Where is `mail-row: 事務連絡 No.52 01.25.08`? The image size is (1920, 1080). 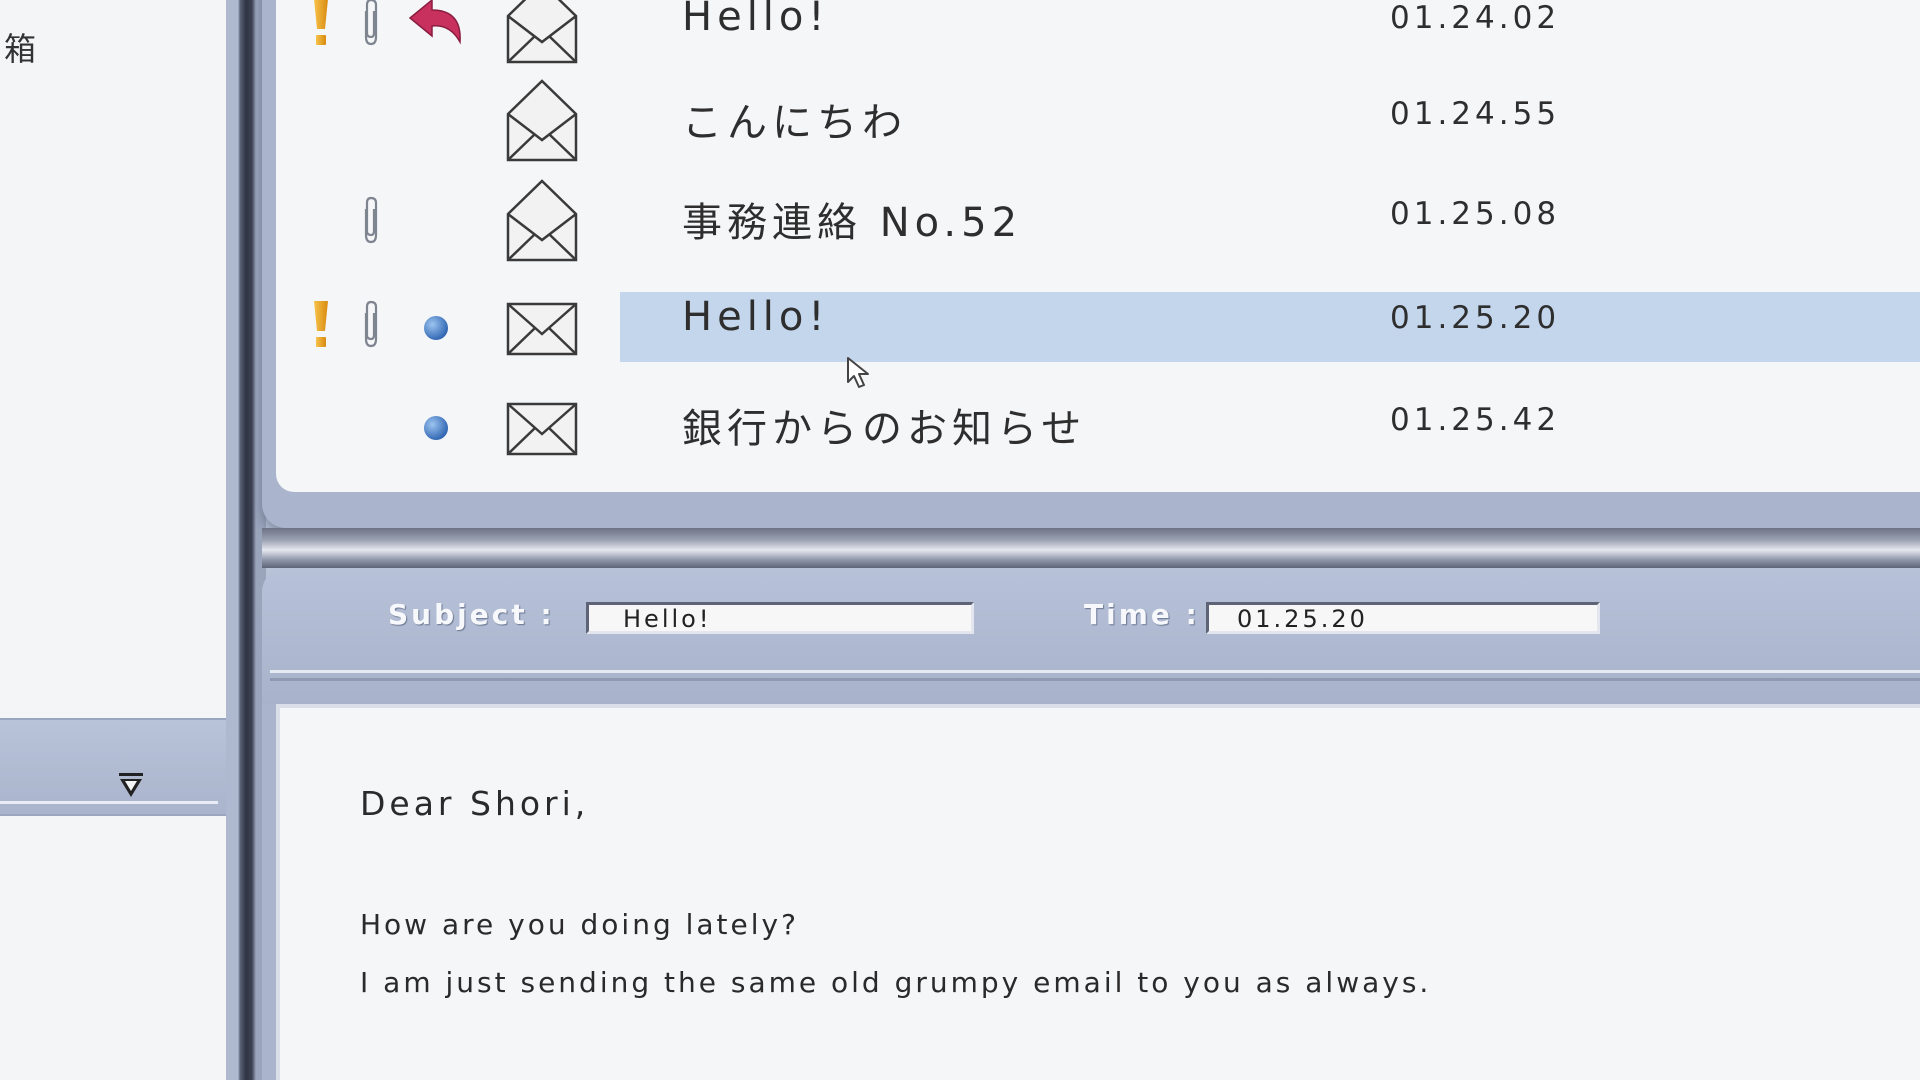 mail-row: 事務連絡 No.52 01.25.08 is located at coordinates (1098, 220).